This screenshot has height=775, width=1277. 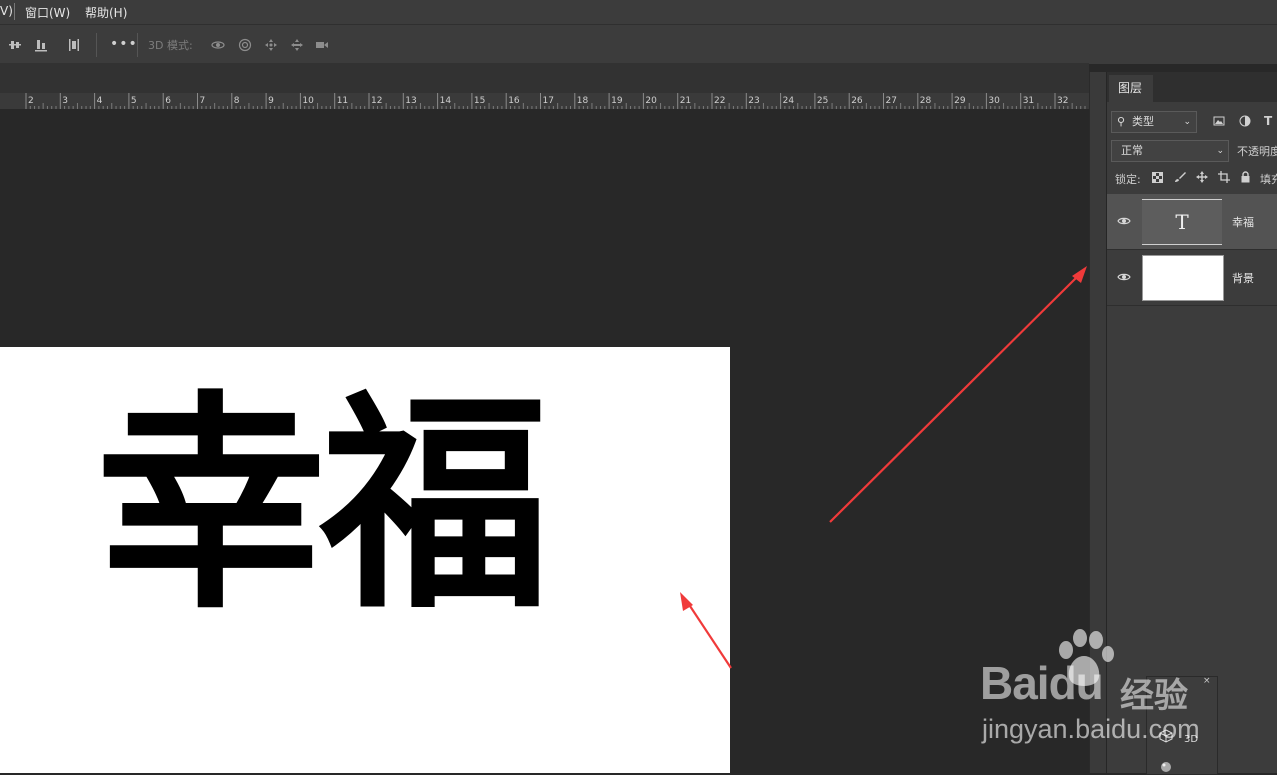 I want to click on align-bottom-edges-icon, so click(x=41, y=45).